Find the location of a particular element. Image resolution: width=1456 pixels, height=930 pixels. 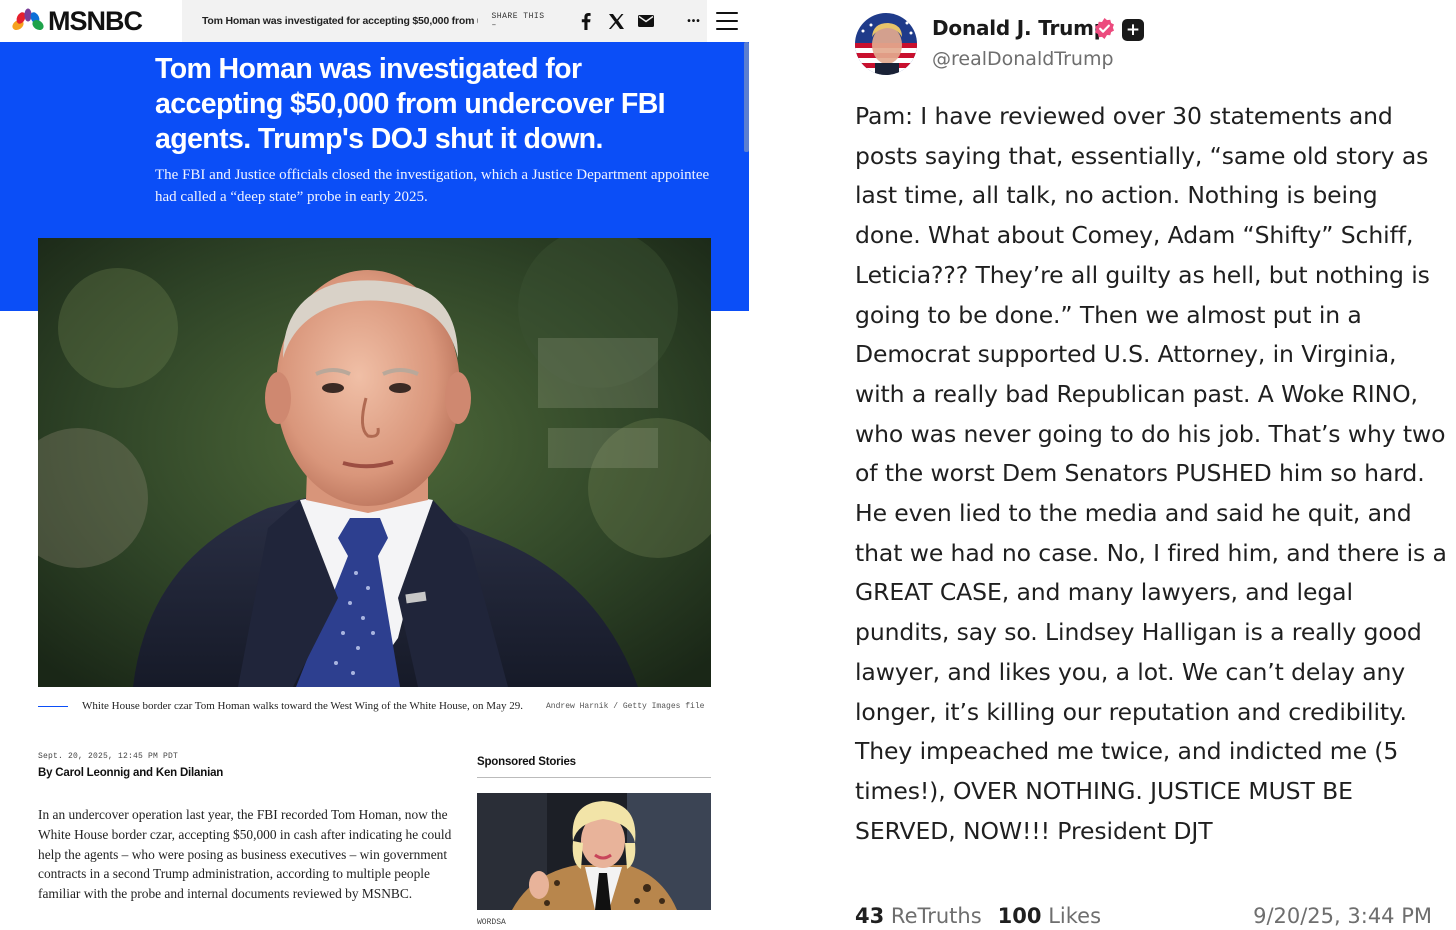

user-handle: @realDonaldTrump is located at coordinates (1023, 59).